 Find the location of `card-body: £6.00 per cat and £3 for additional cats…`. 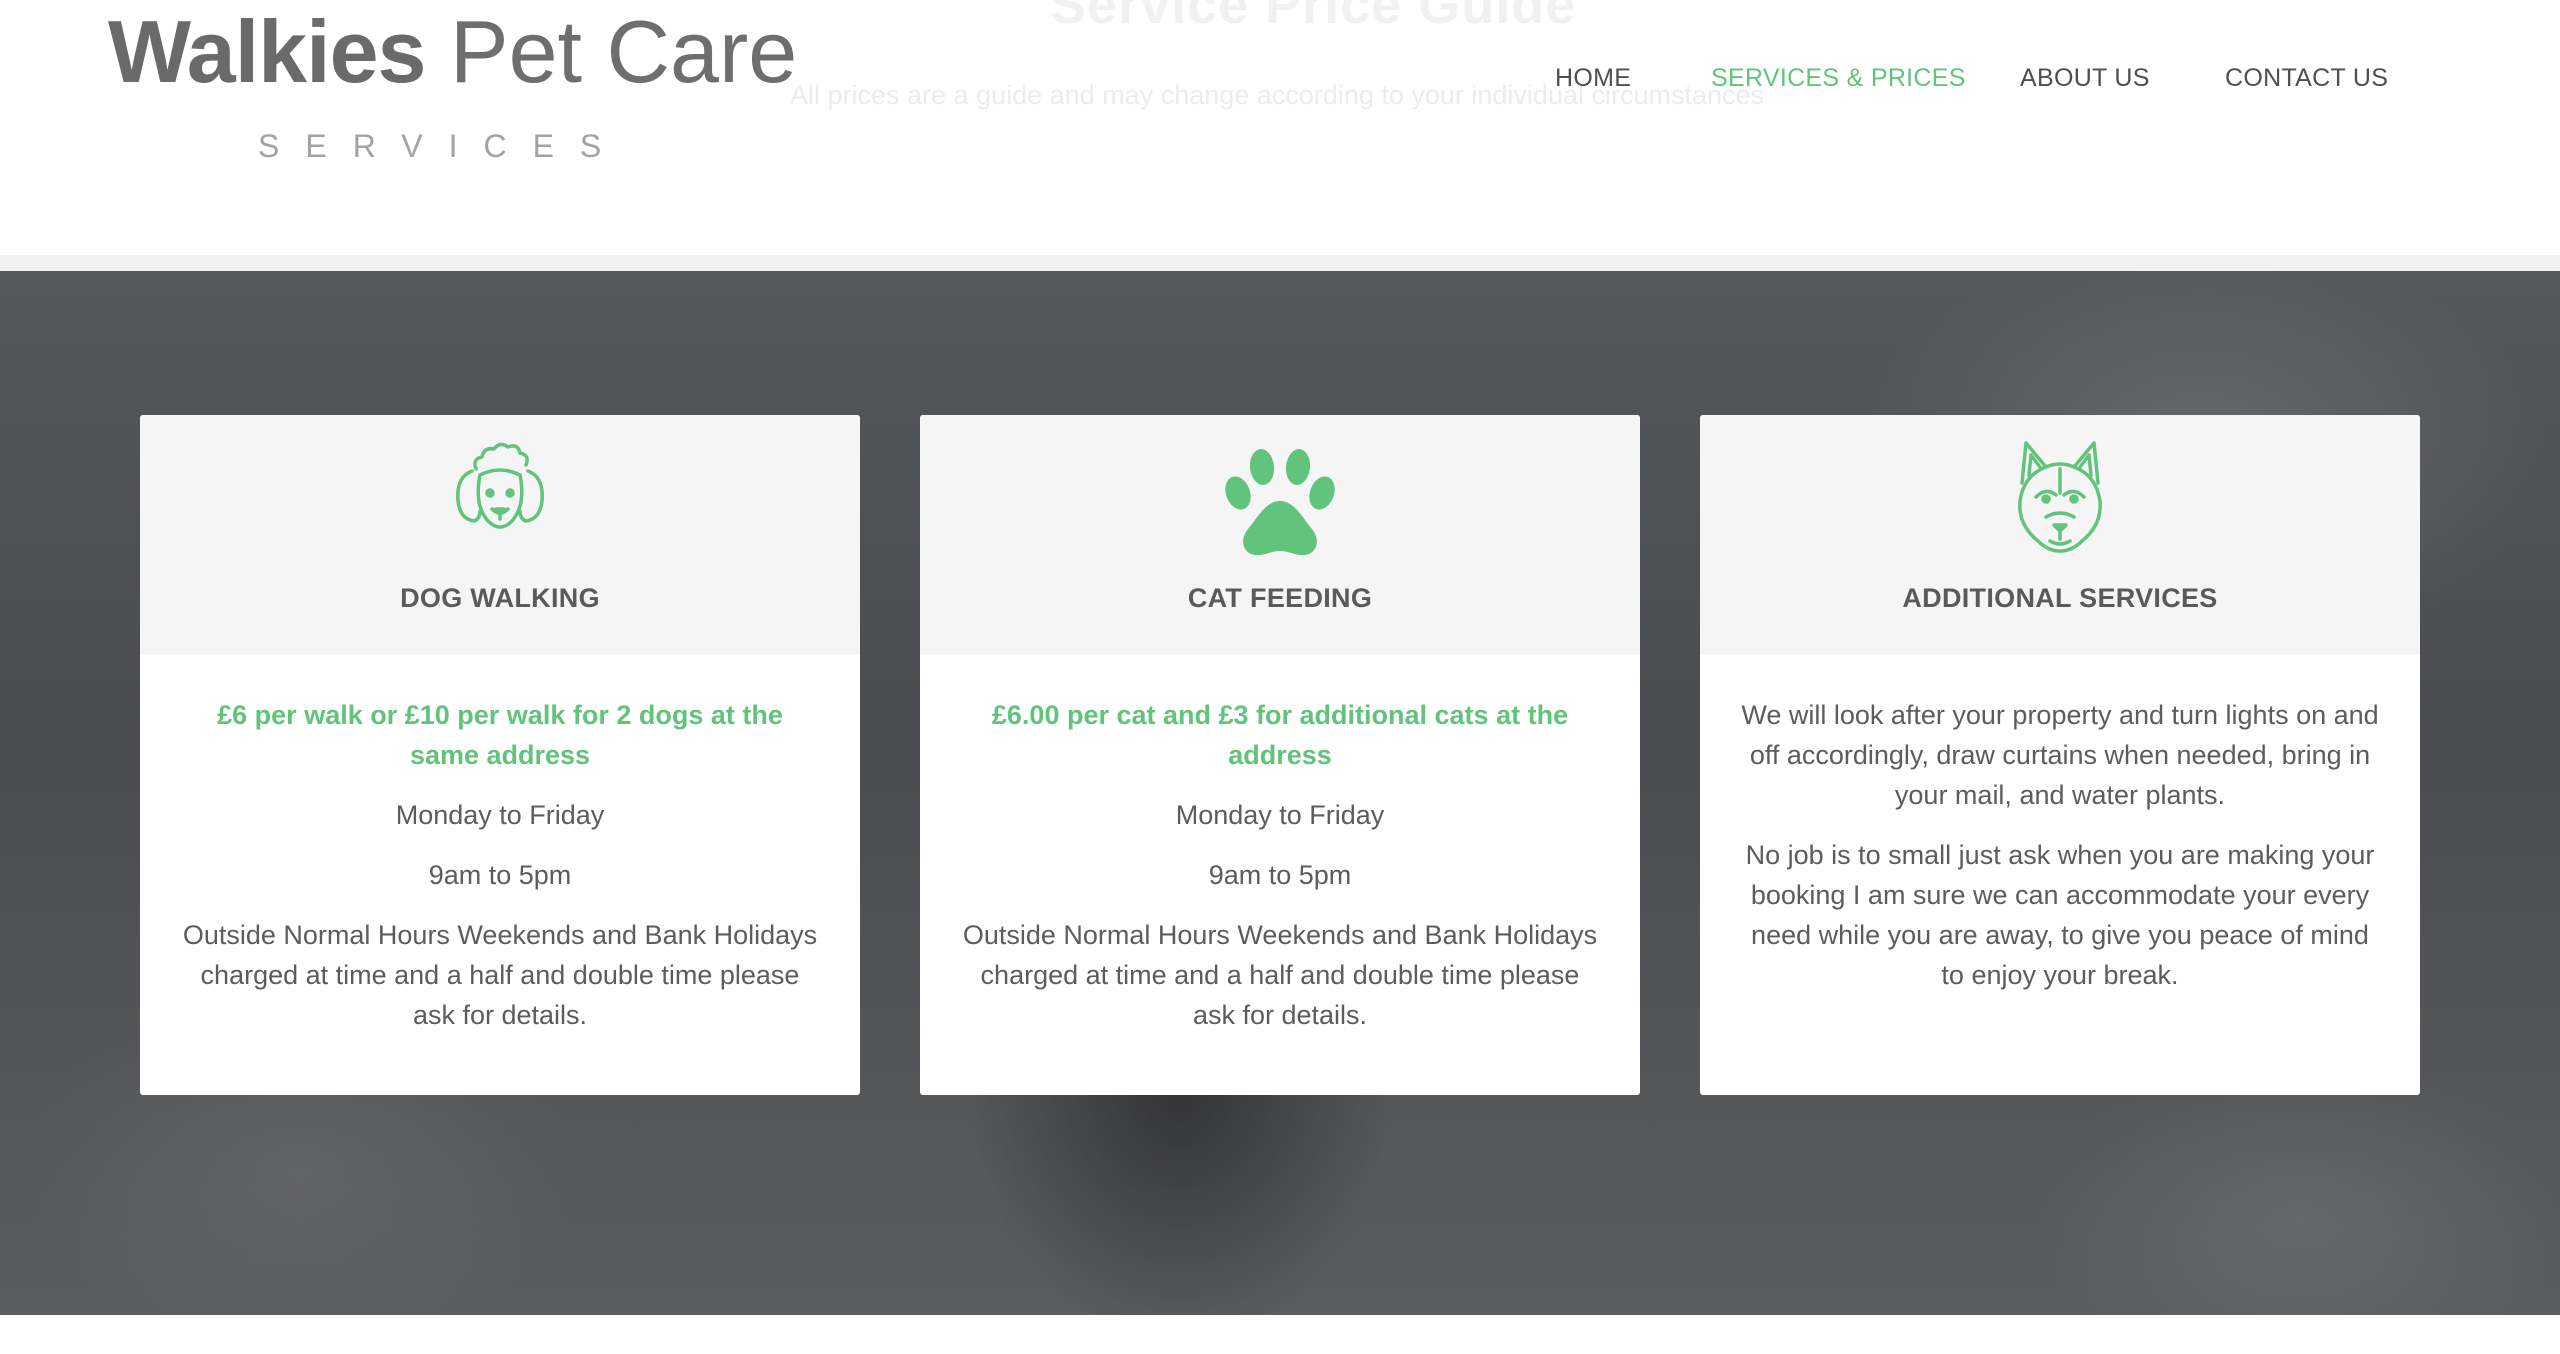

card-body: £6.00 per cat and £3 for additional cats… is located at coordinates (1280, 875).